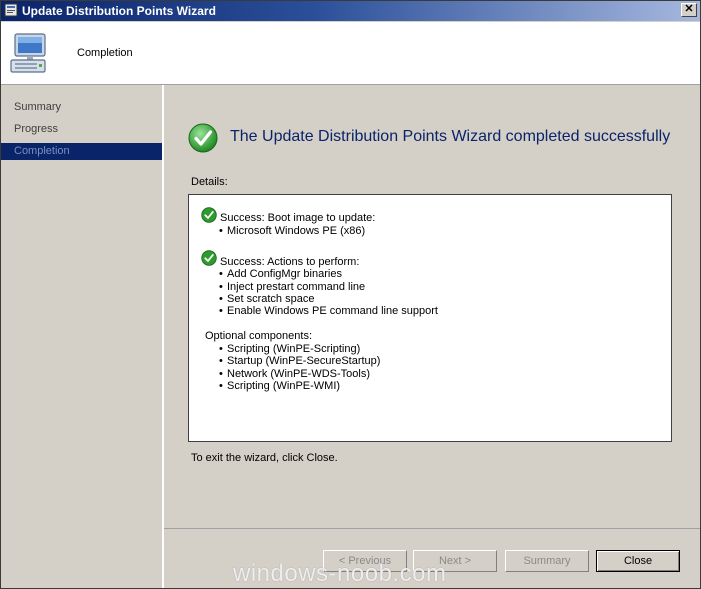  What do you see at coordinates (11, 10) in the screenshot?
I see `wizard-app-icon` at bounding box center [11, 10].